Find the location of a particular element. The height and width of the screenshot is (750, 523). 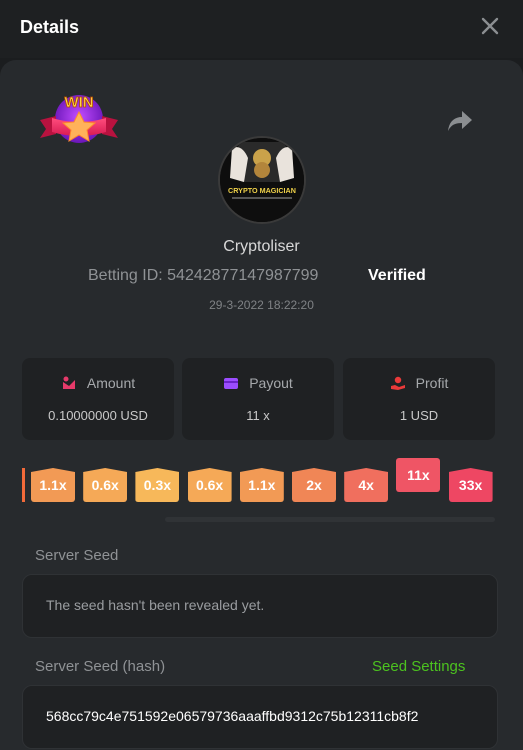

multiplier-scrollbar is located at coordinates (330, 519).